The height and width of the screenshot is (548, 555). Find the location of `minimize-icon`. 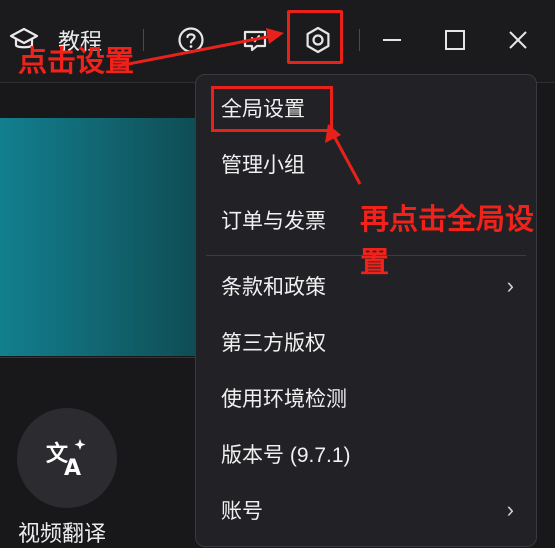

minimize-icon is located at coordinates (392, 40).